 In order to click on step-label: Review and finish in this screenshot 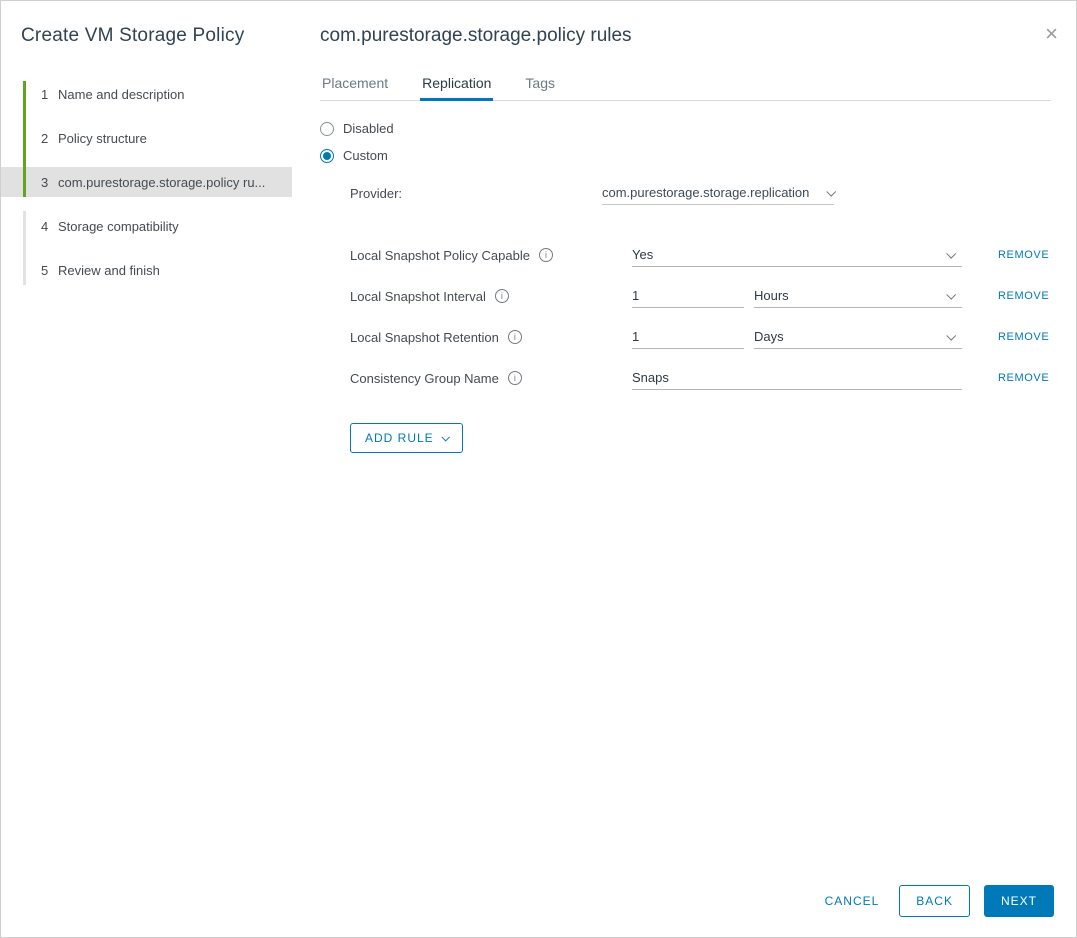, I will do `click(109, 270)`.